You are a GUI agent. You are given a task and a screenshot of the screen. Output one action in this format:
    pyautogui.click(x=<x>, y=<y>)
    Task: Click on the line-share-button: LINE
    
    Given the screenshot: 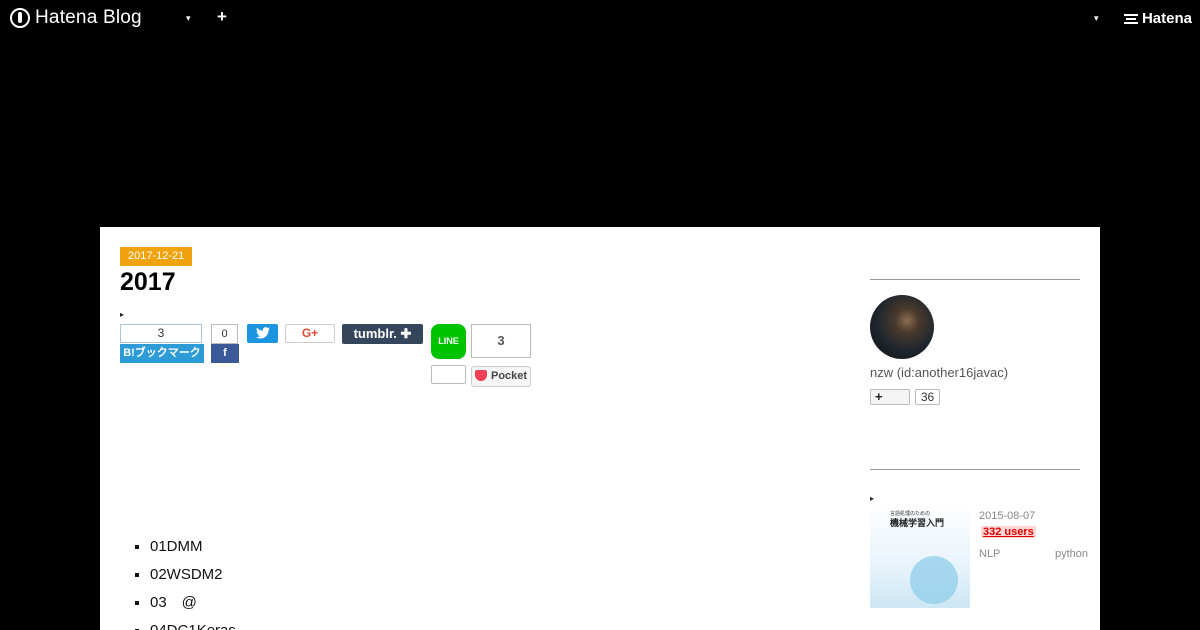 What is the action you would take?
    pyautogui.click(x=448, y=341)
    